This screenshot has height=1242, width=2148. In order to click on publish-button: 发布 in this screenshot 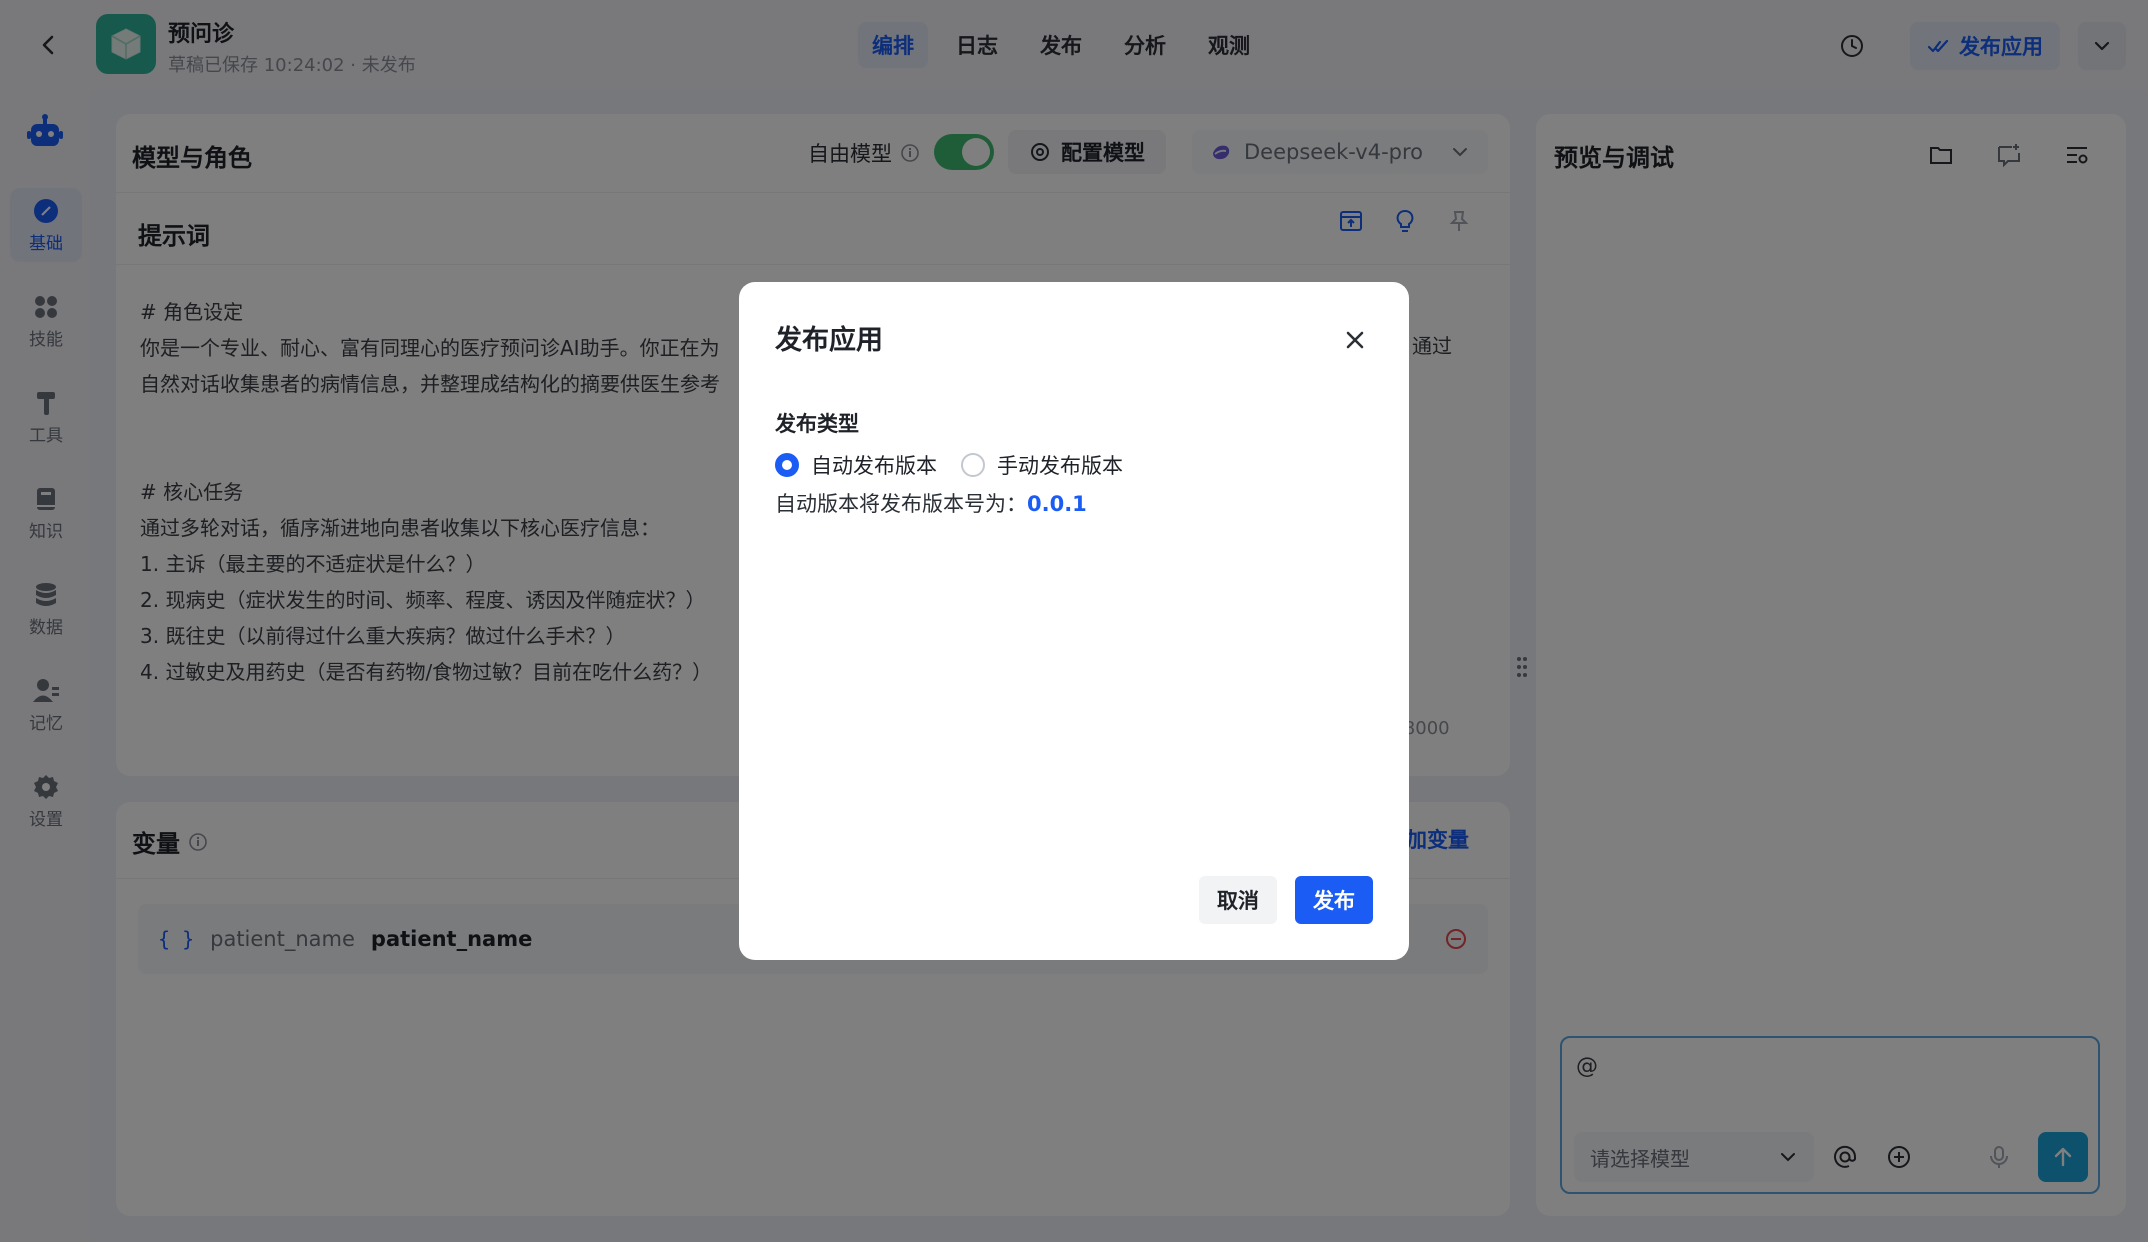, I will do `click(1334, 900)`.